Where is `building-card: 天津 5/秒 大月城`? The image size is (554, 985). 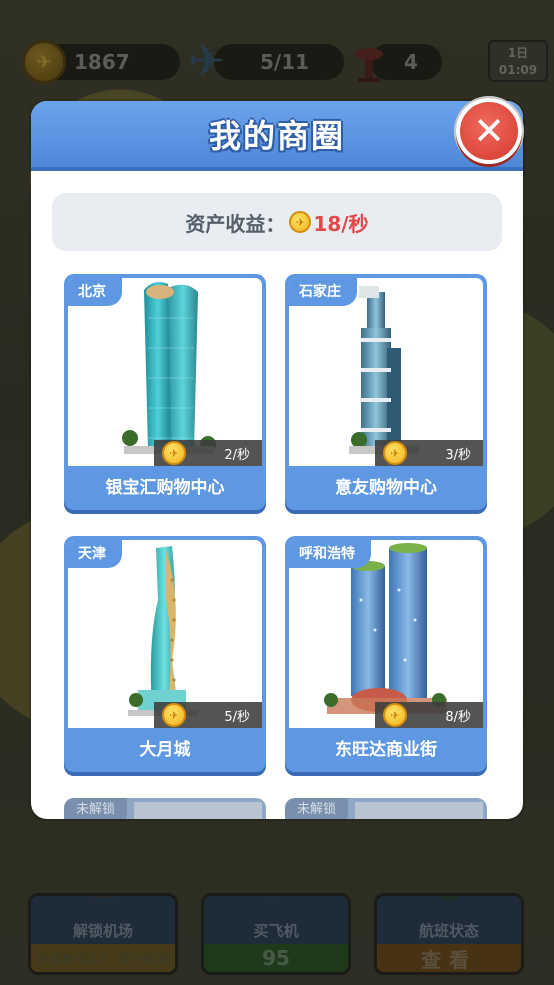
building-card: 天津 5/秒 大月城 is located at coordinates (165, 654).